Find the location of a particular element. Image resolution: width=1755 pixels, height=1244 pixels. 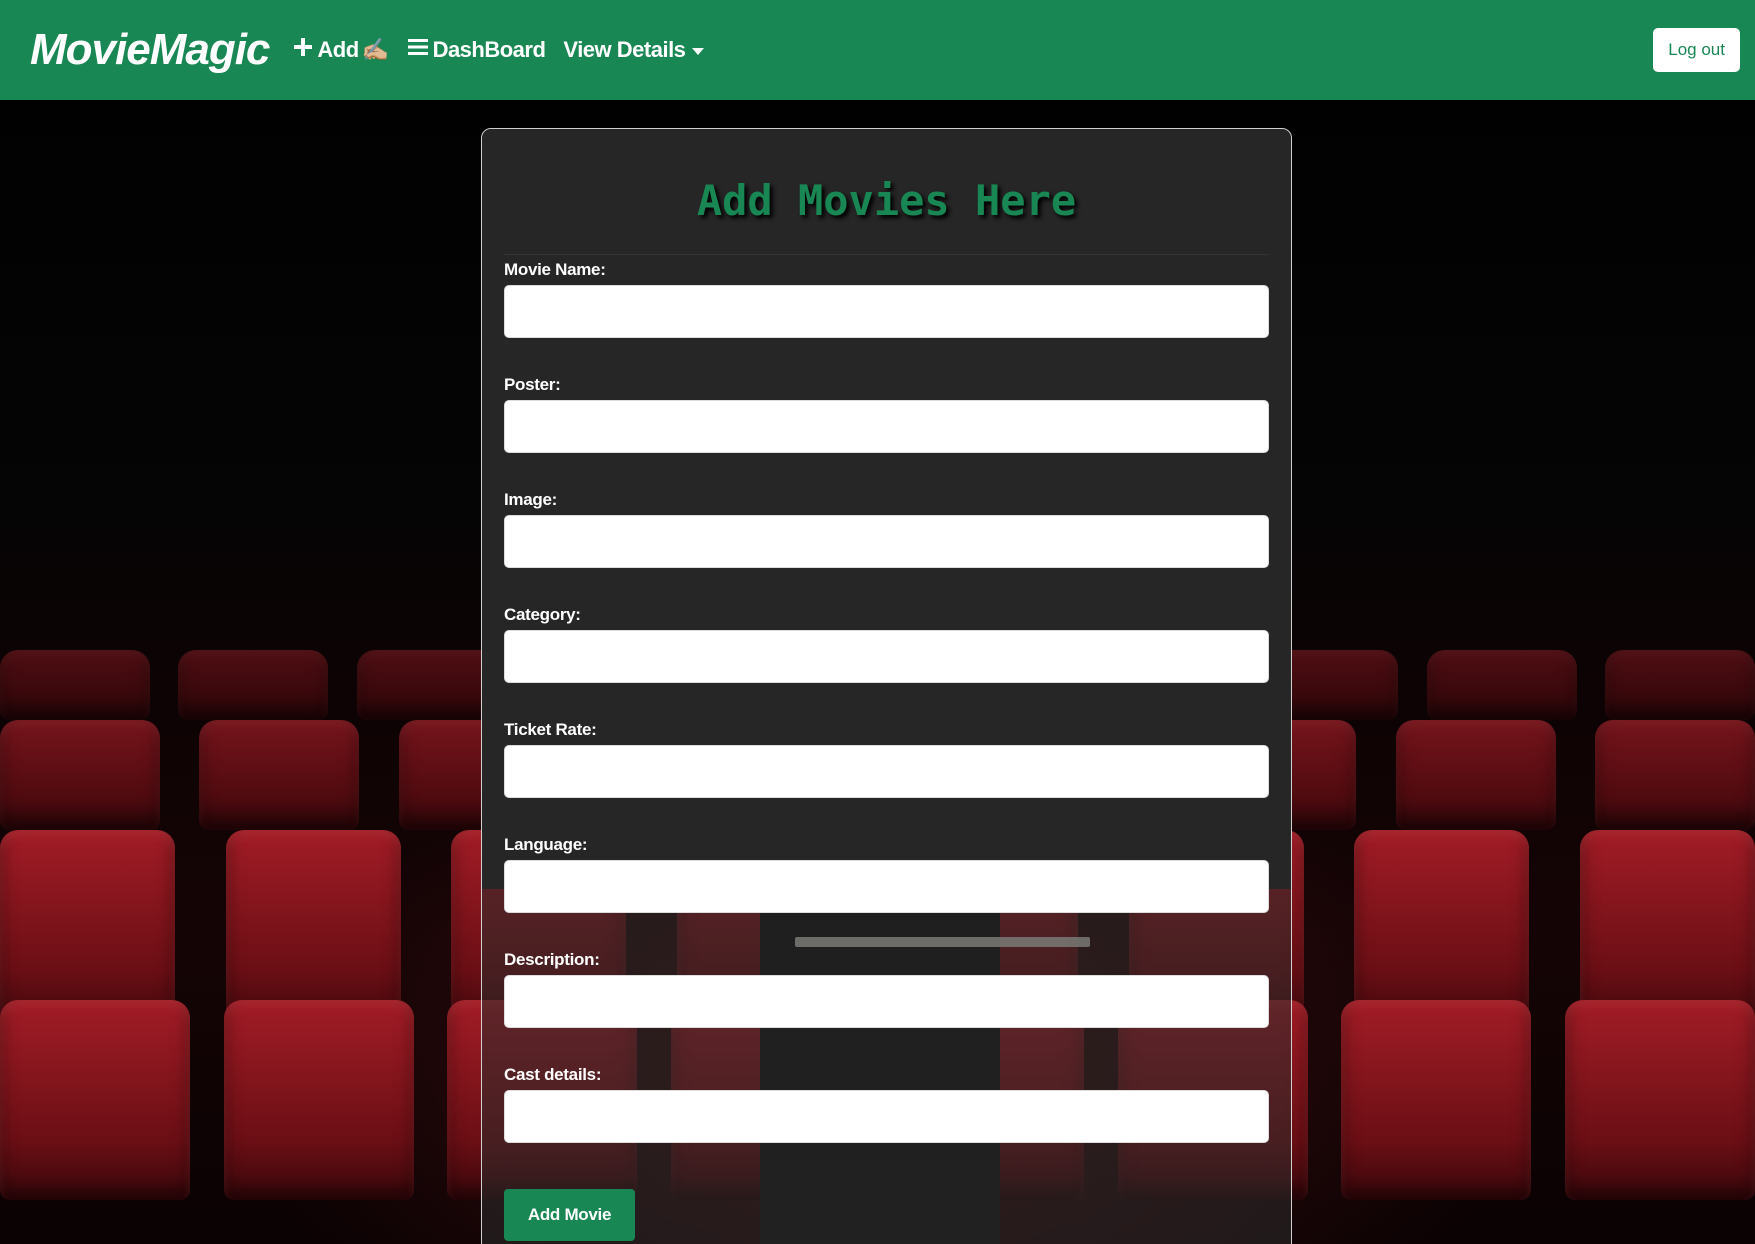

nav-view-details-dropdown: View Details is located at coordinates (634, 50).